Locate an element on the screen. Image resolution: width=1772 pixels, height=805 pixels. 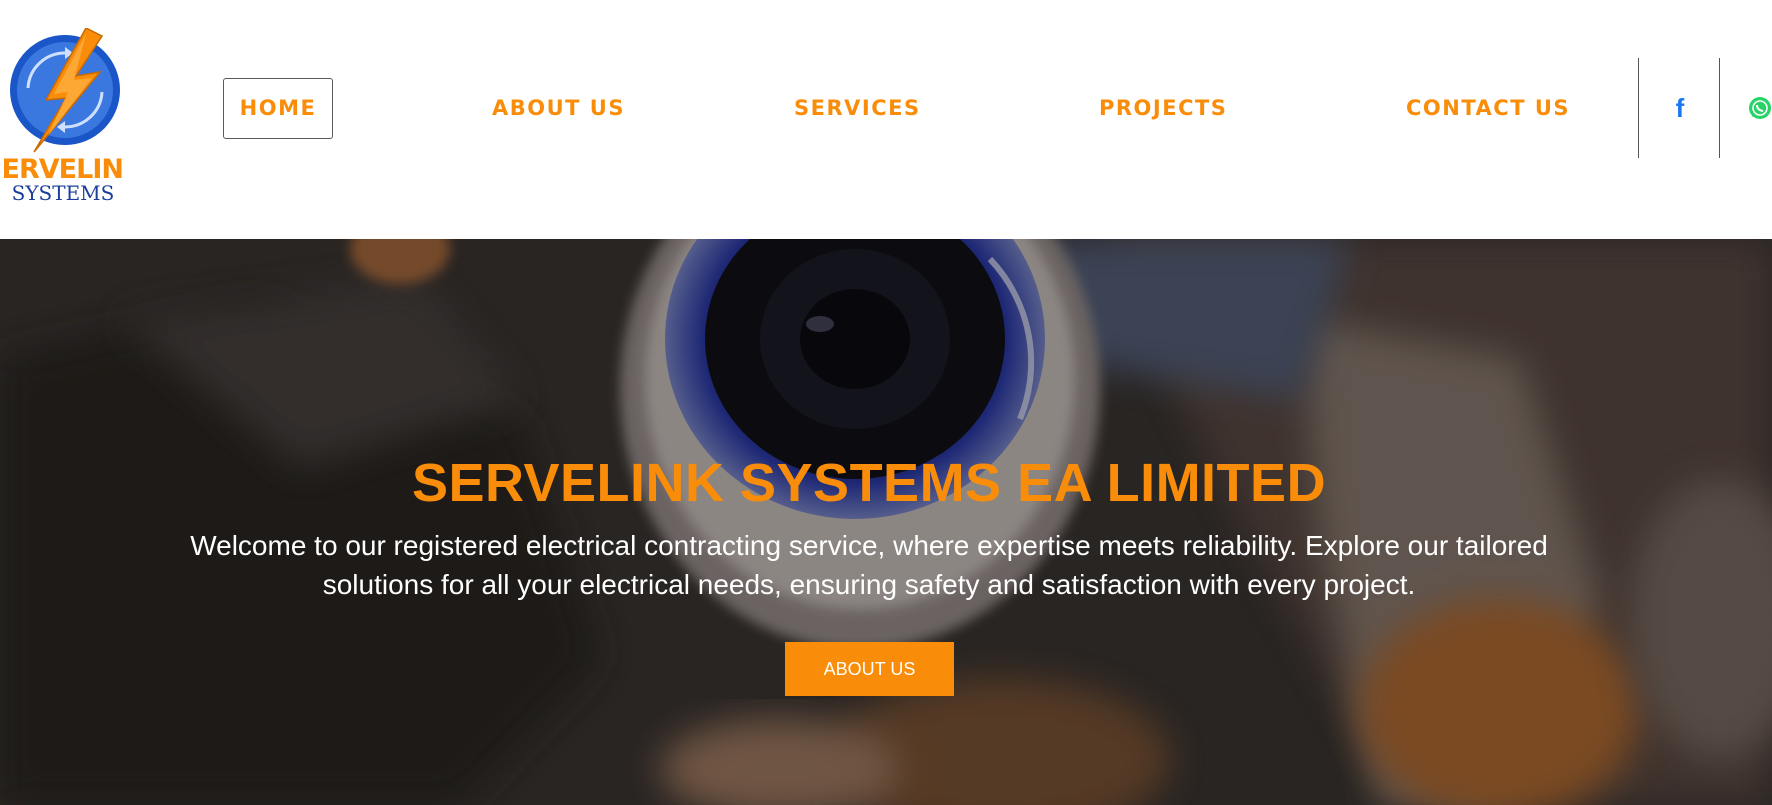
company-logo: SERVELINK SYSTEMS is located at coordinates (63, 116).